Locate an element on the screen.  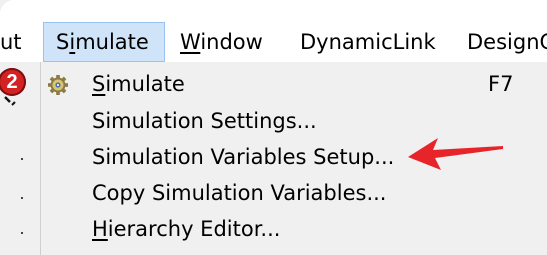
red-arrow-icon is located at coordinates (455, 154).